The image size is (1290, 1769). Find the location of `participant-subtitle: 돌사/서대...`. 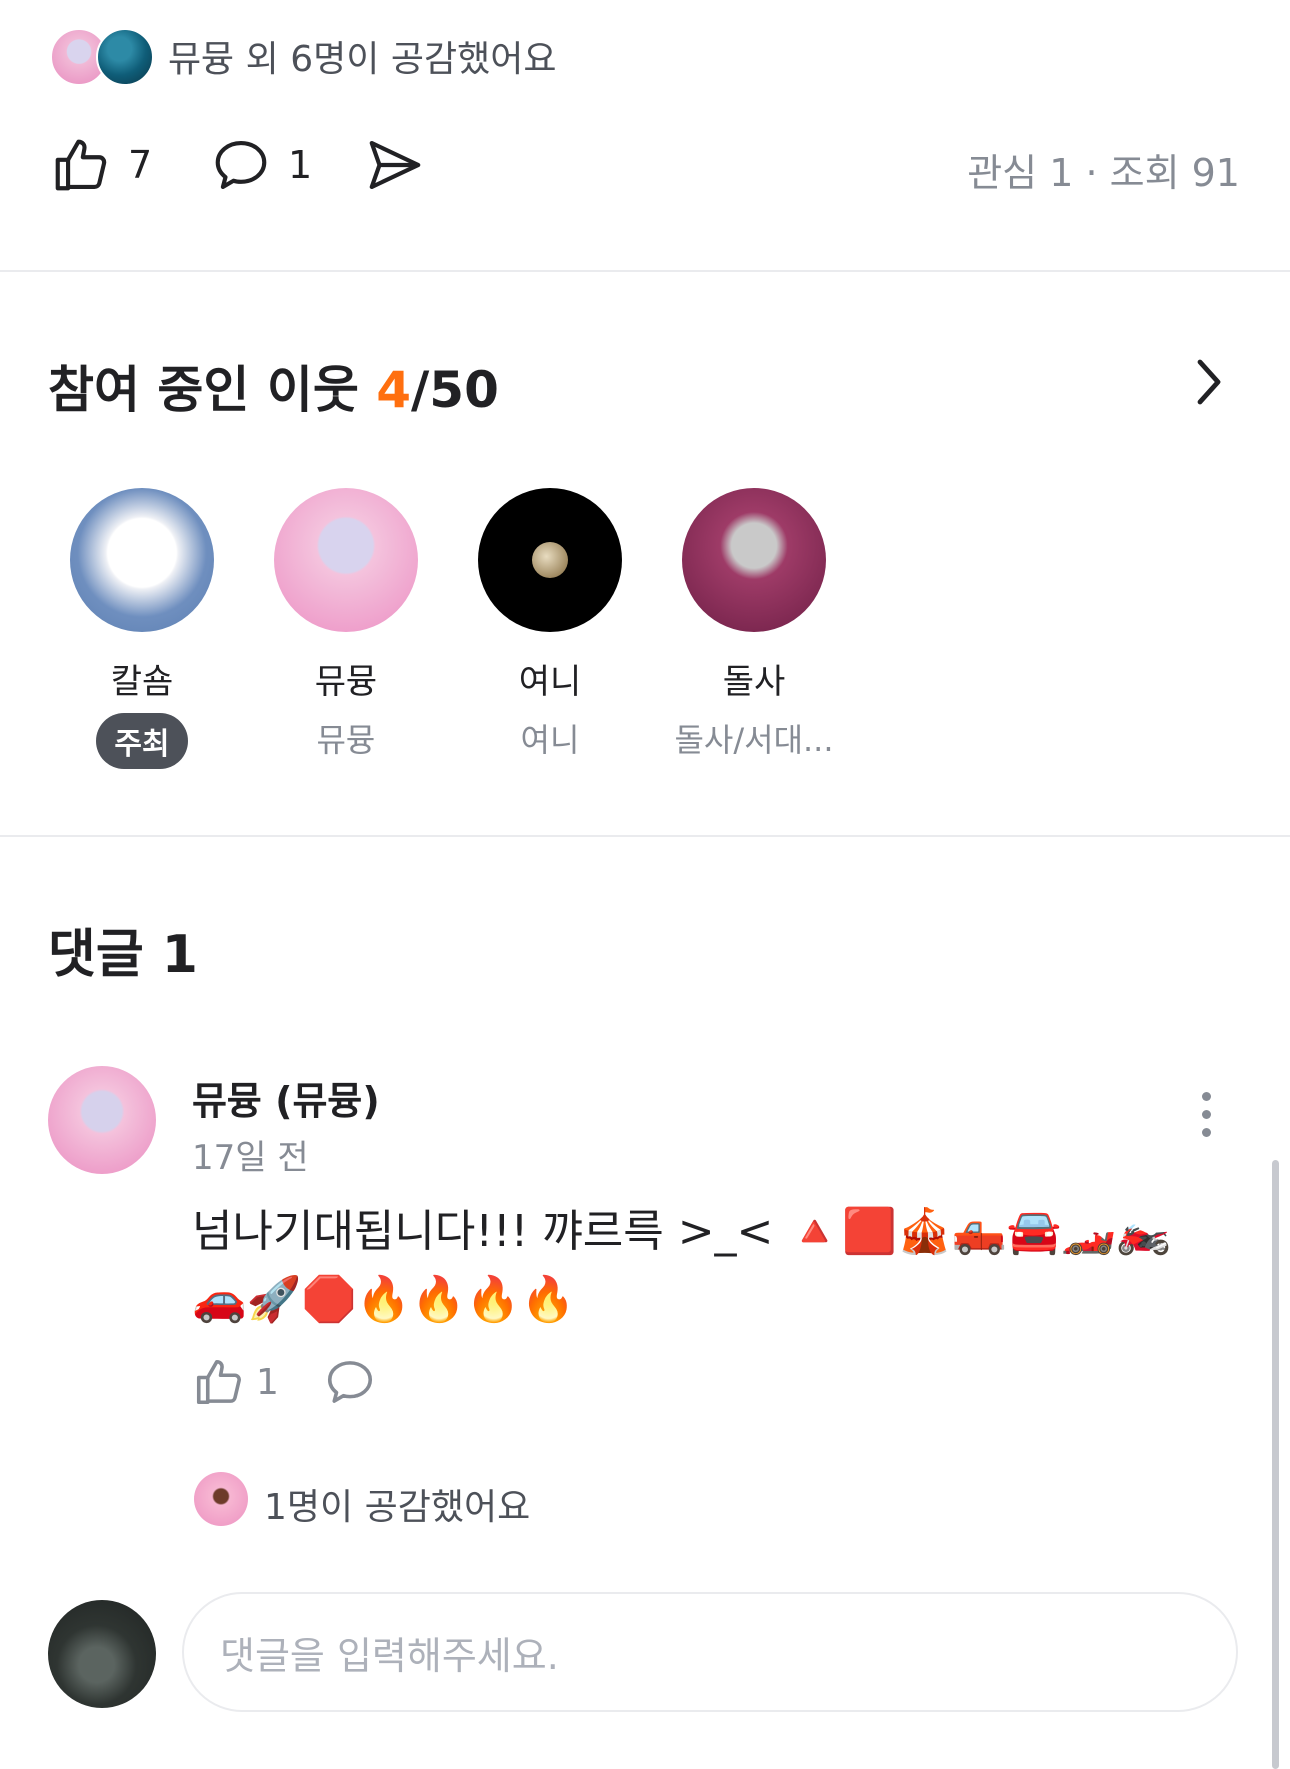

participant-subtitle: 돌사/서대... is located at coordinates (754, 740).